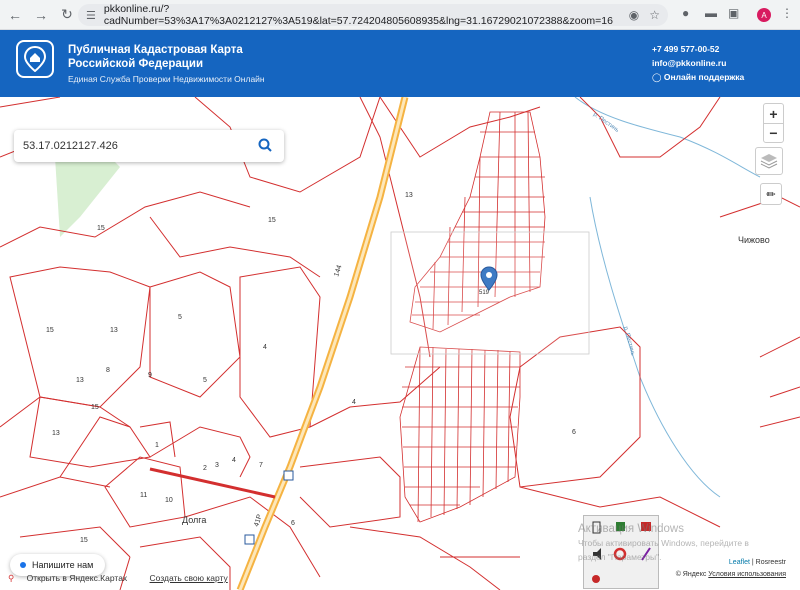 This screenshot has width=800, height=590. Describe the element at coordinates (169, 500) in the screenshot. I see `parcel-number: 10` at that location.